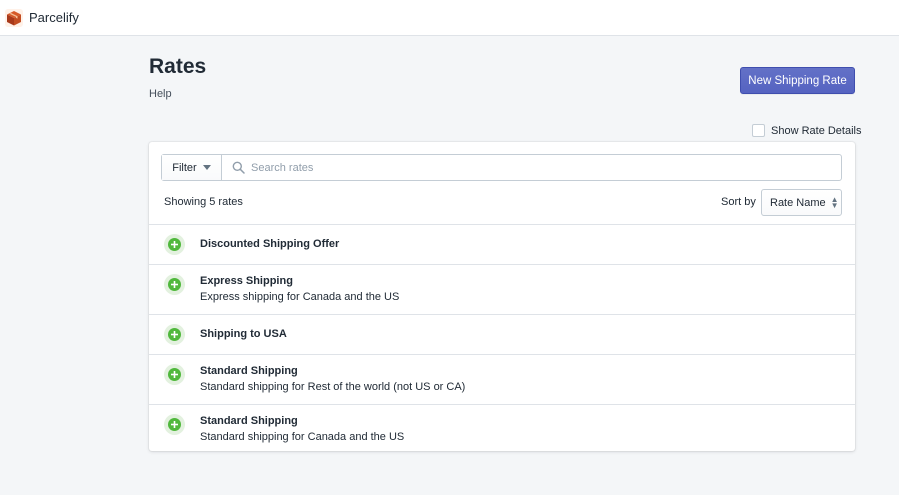 The width and height of the screenshot is (899, 495). What do you see at coordinates (797, 80) in the screenshot?
I see `new-shipping-rate-button: New Shipping Rate` at bounding box center [797, 80].